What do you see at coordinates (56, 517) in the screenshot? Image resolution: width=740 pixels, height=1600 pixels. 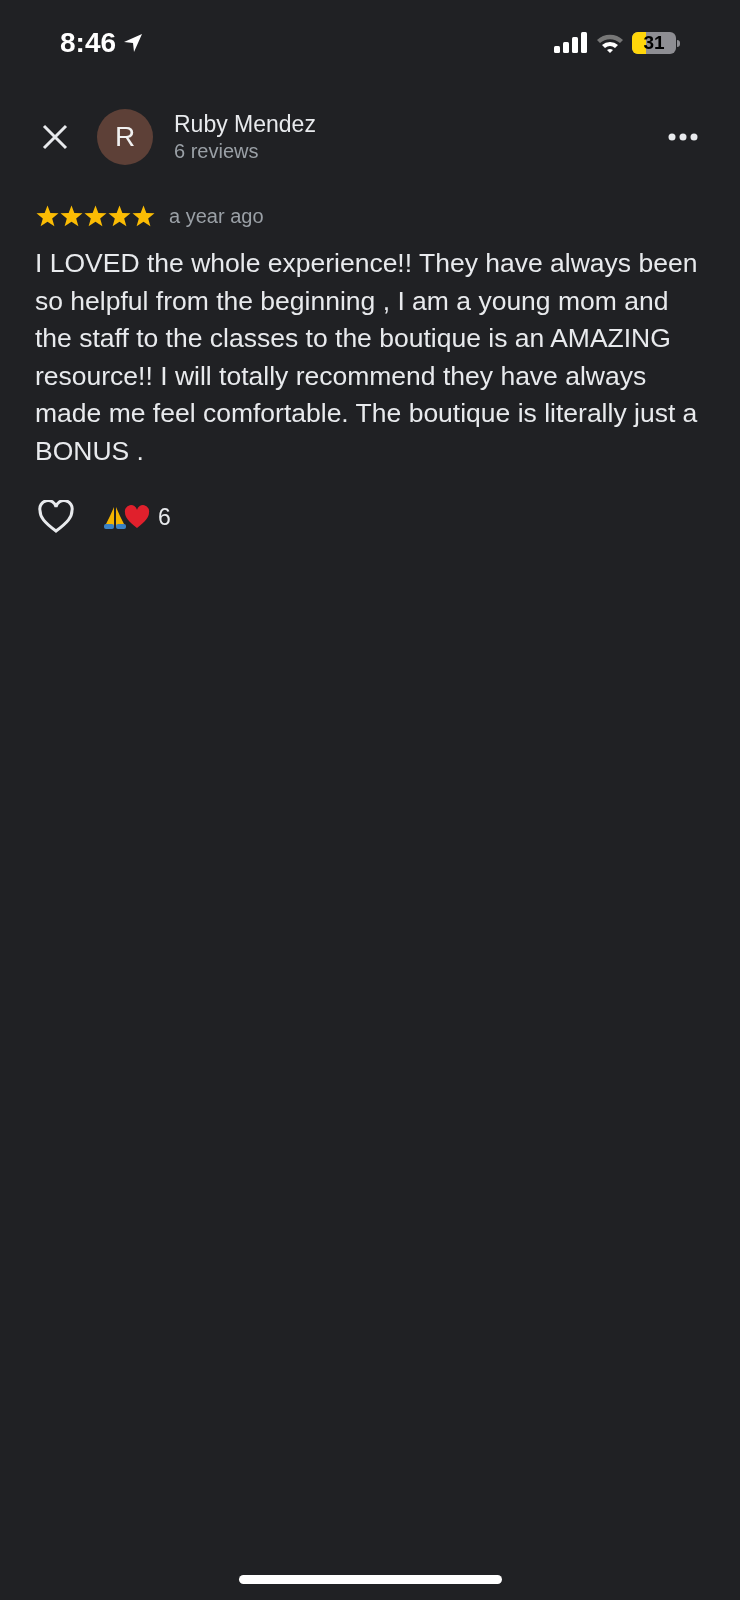 I see `like-button` at bounding box center [56, 517].